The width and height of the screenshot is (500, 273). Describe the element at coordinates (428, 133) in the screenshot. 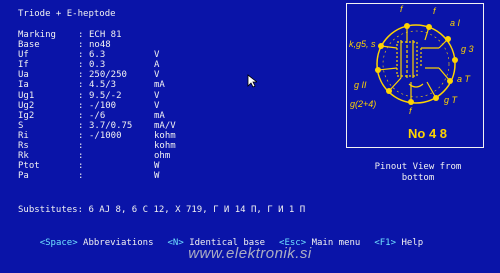

I see `base-label: No 4 8` at that location.